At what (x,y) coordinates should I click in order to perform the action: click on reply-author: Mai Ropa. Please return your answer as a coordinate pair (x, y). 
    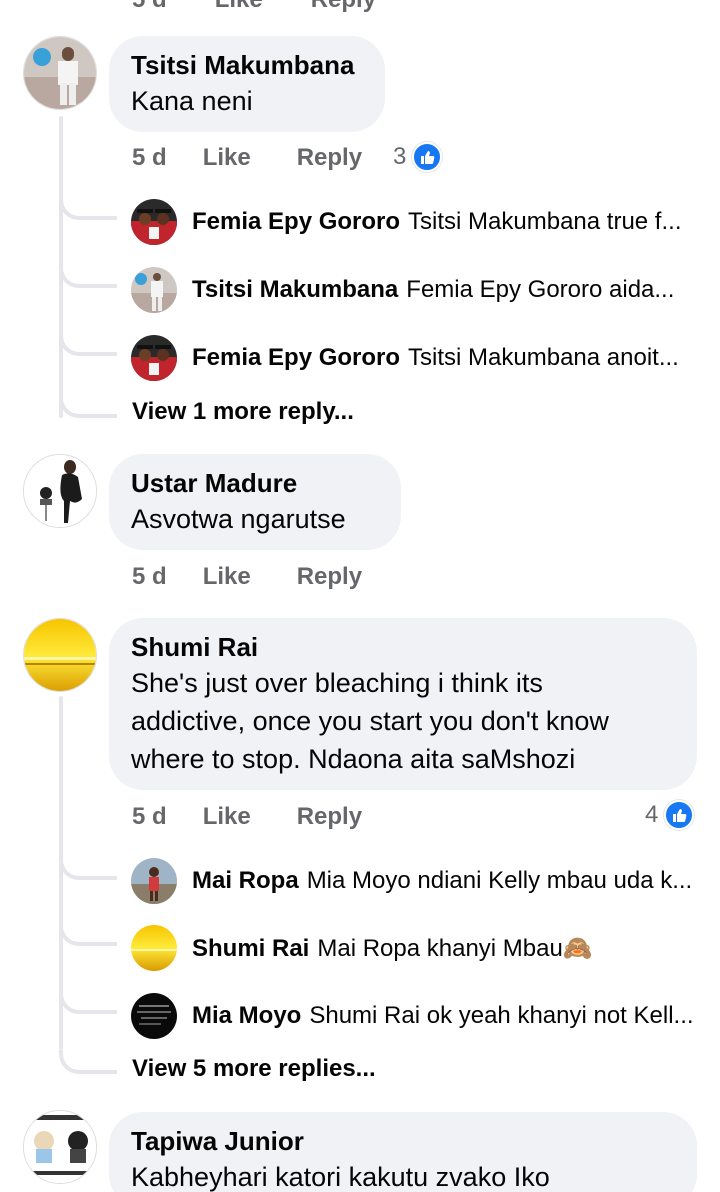
    Looking at the image, I should click on (245, 880).